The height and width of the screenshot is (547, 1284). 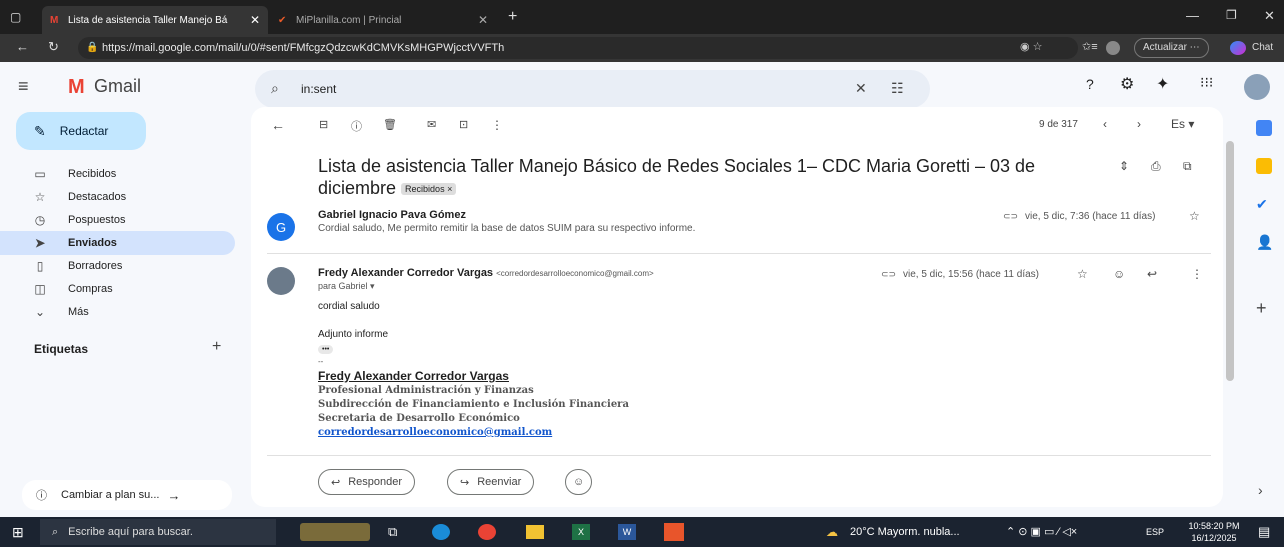 I want to click on recipients-toggle: para Gabriel ▾, so click(x=346, y=286).